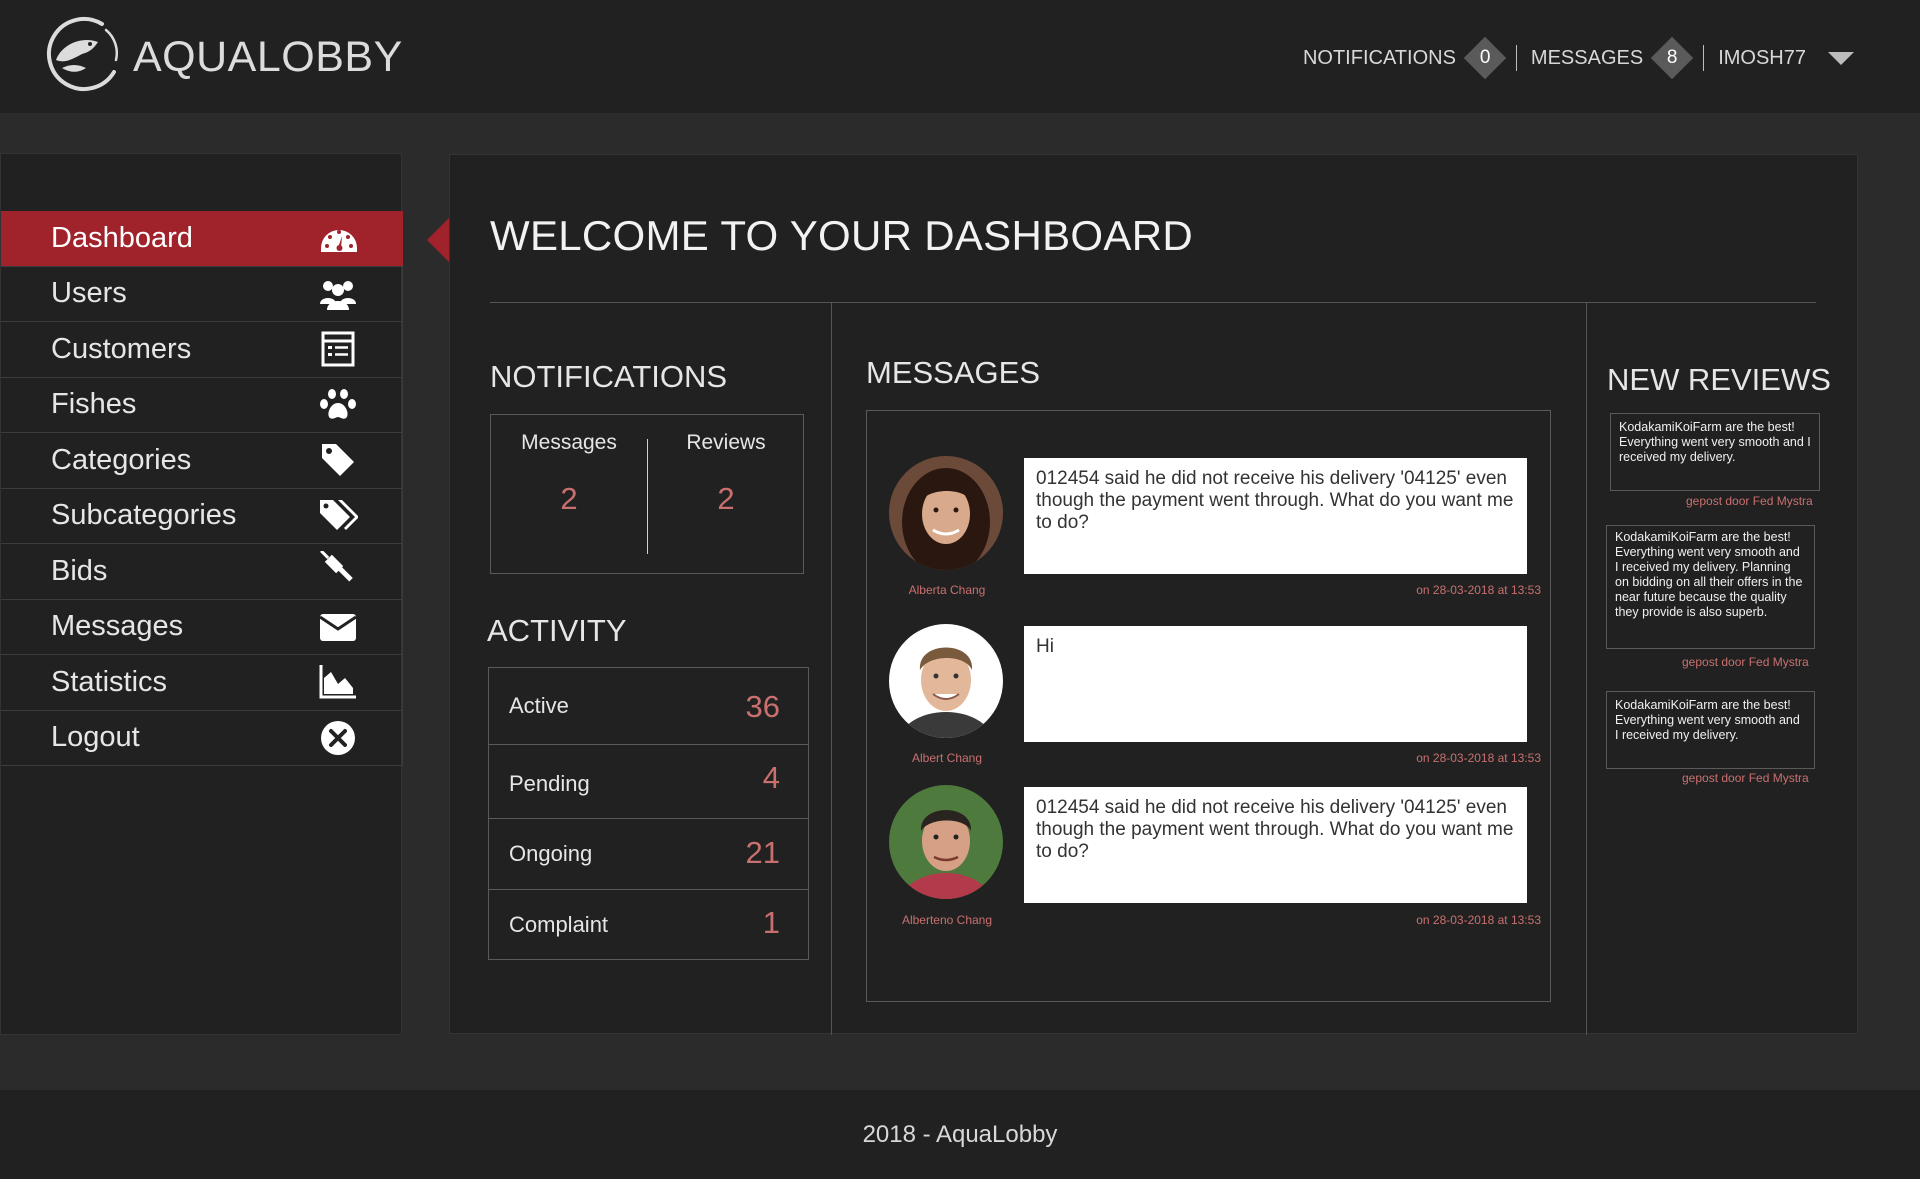 The height and width of the screenshot is (1179, 1920). I want to click on divider, so click(1153, 302).